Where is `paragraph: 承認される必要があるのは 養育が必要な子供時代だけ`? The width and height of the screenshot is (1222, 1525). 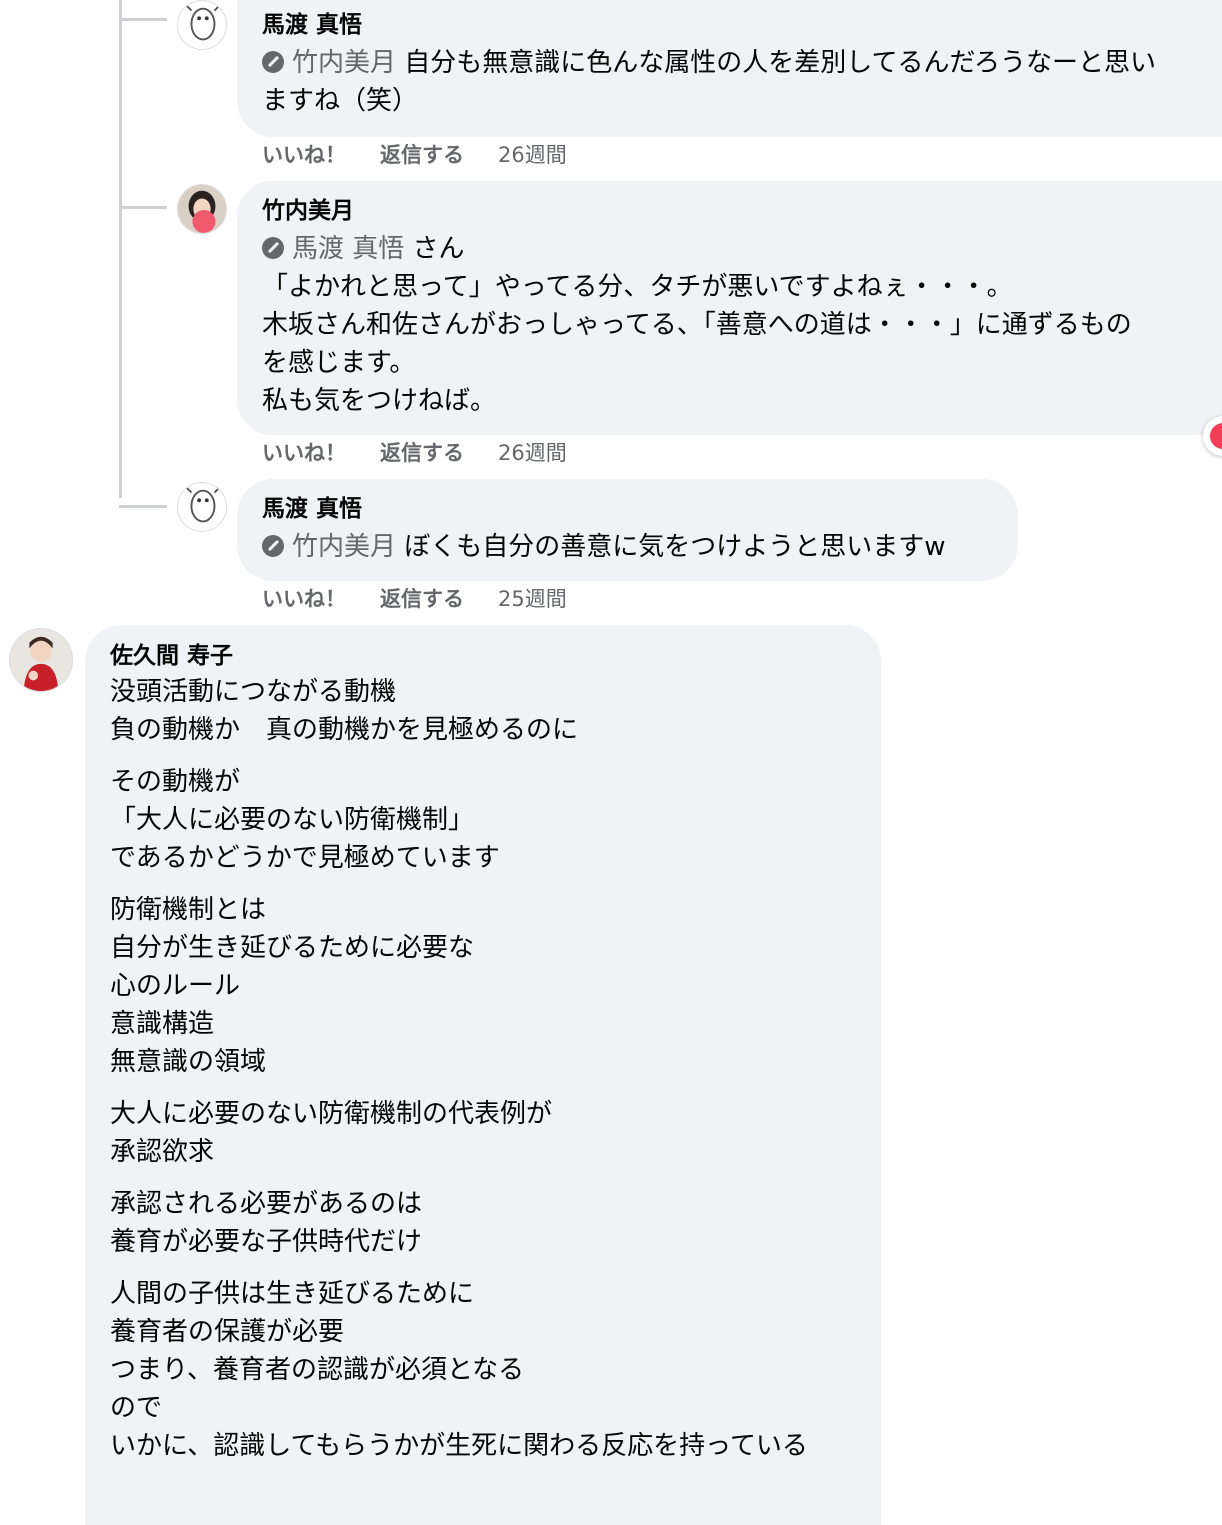
paragraph: 承認される必要があるのは 養育が必要な子供時代だけ is located at coordinates (483, 1223).